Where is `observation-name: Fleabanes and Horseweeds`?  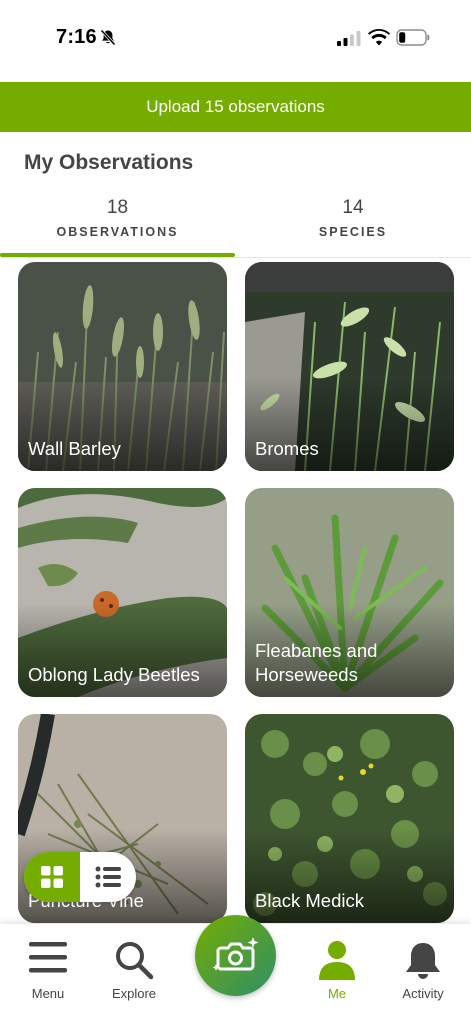
observation-name: Fleabanes and Horseweeds is located at coordinates (316, 662).